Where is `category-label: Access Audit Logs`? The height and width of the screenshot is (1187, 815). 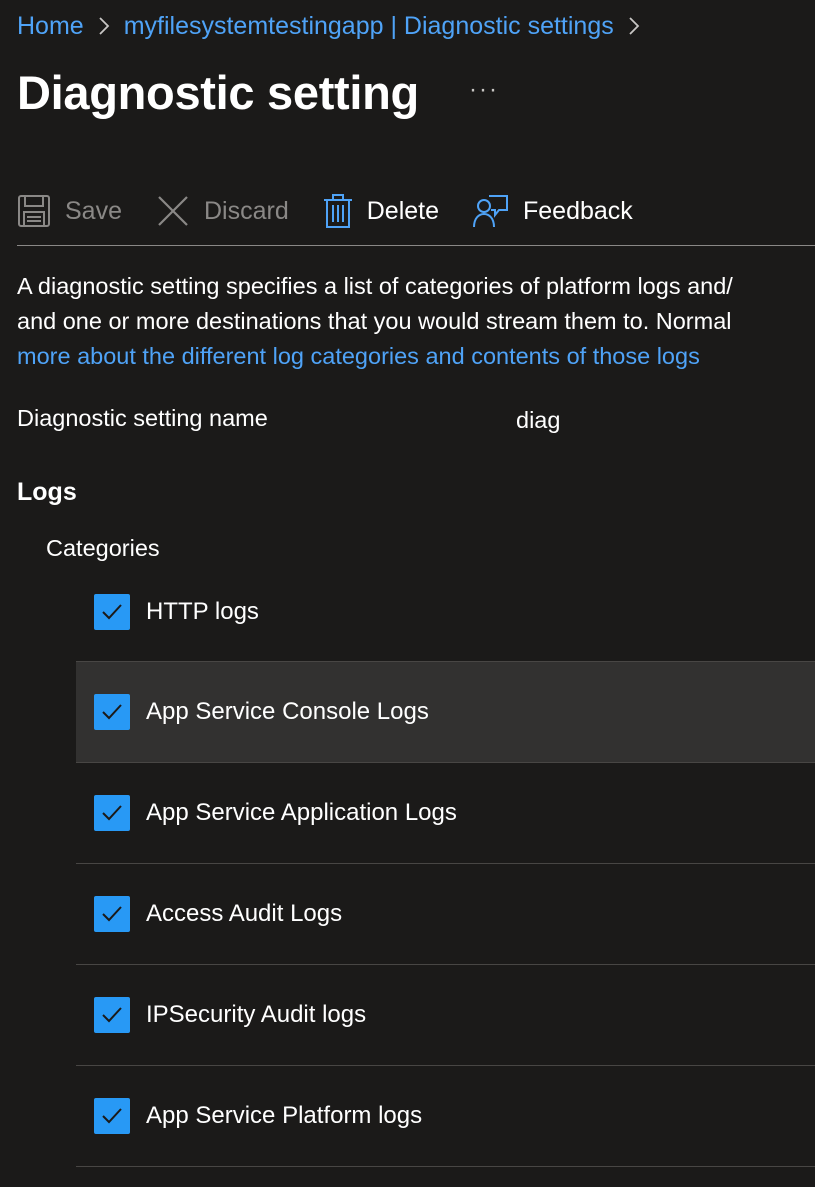
category-label: Access Audit Logs is located at coordinates (244, 913).